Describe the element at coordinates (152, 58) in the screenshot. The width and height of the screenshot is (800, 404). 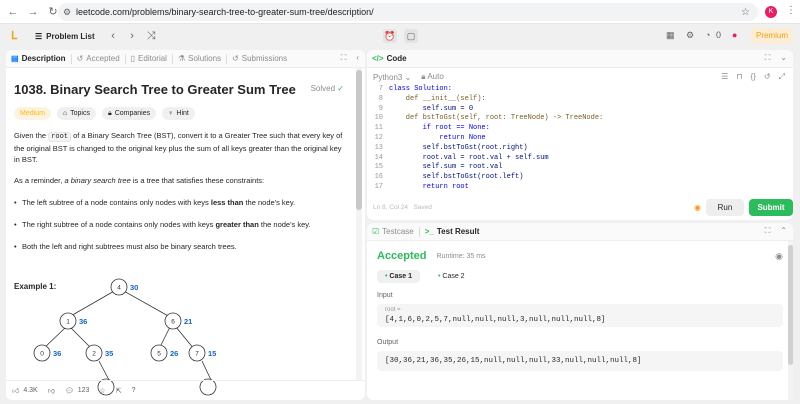
I see `tab-label: Editorial` at that location.